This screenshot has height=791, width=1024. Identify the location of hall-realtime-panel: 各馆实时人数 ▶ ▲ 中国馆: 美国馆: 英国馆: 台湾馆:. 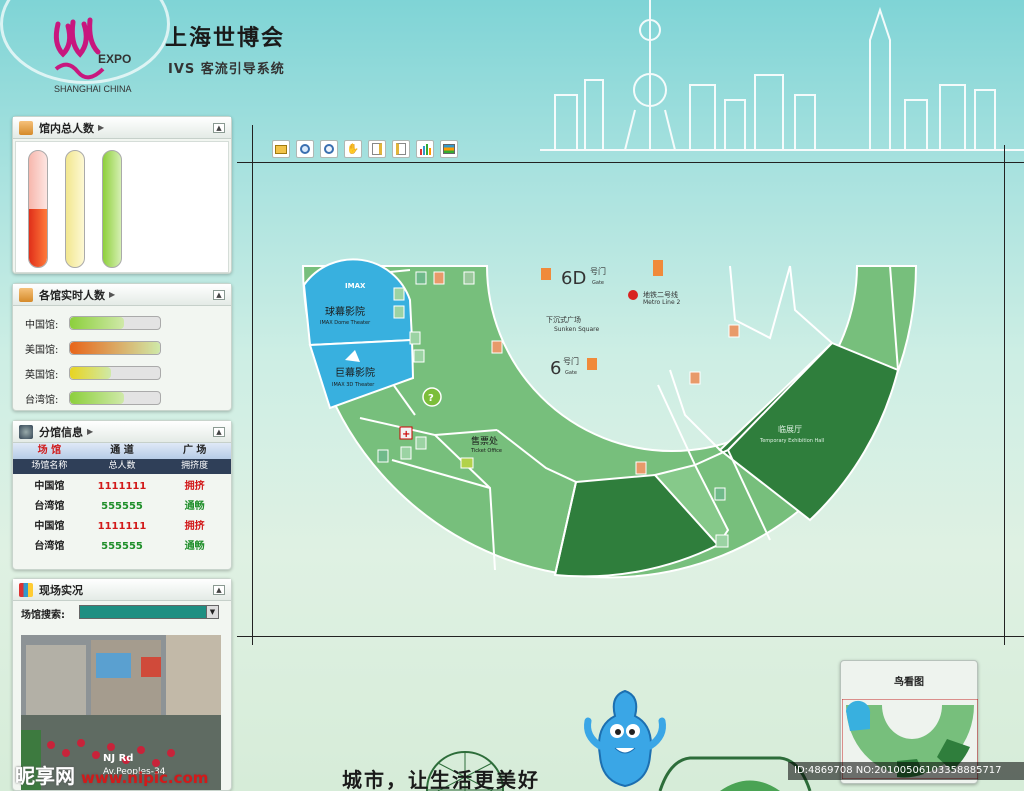
(122, 347).